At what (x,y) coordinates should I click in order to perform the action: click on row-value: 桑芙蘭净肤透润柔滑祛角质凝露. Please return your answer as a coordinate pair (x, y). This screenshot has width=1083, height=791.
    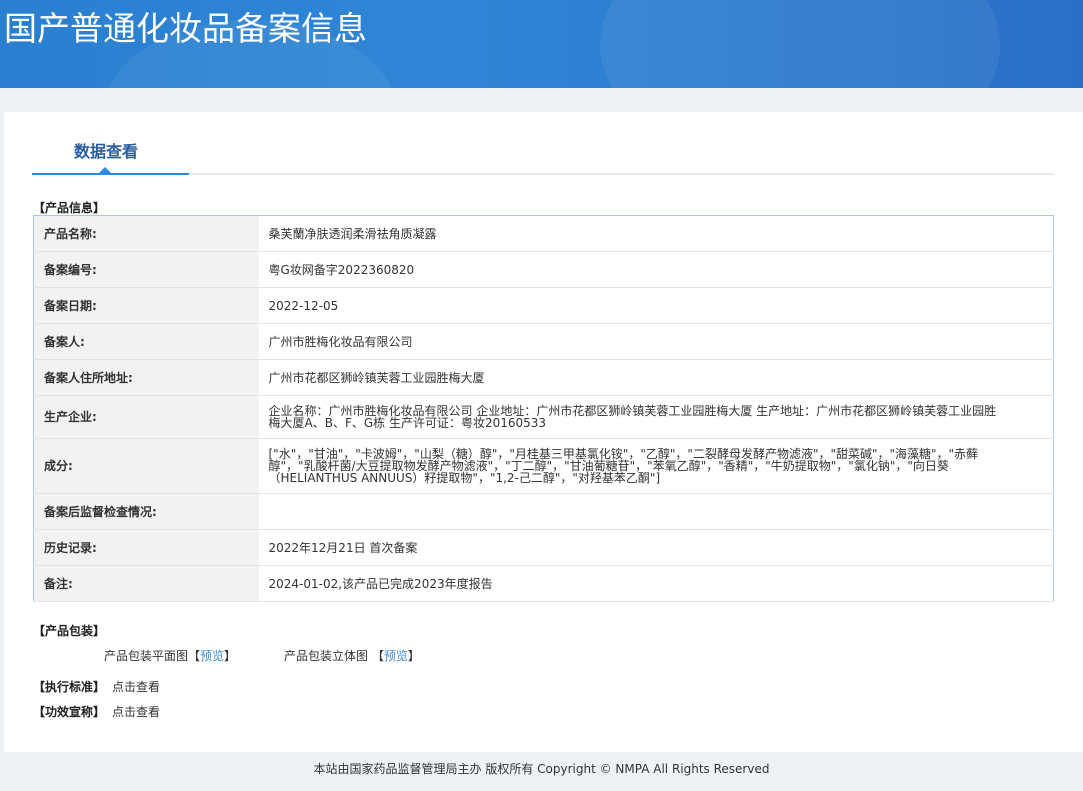
    Looking at the image, I should click on (656, 233).